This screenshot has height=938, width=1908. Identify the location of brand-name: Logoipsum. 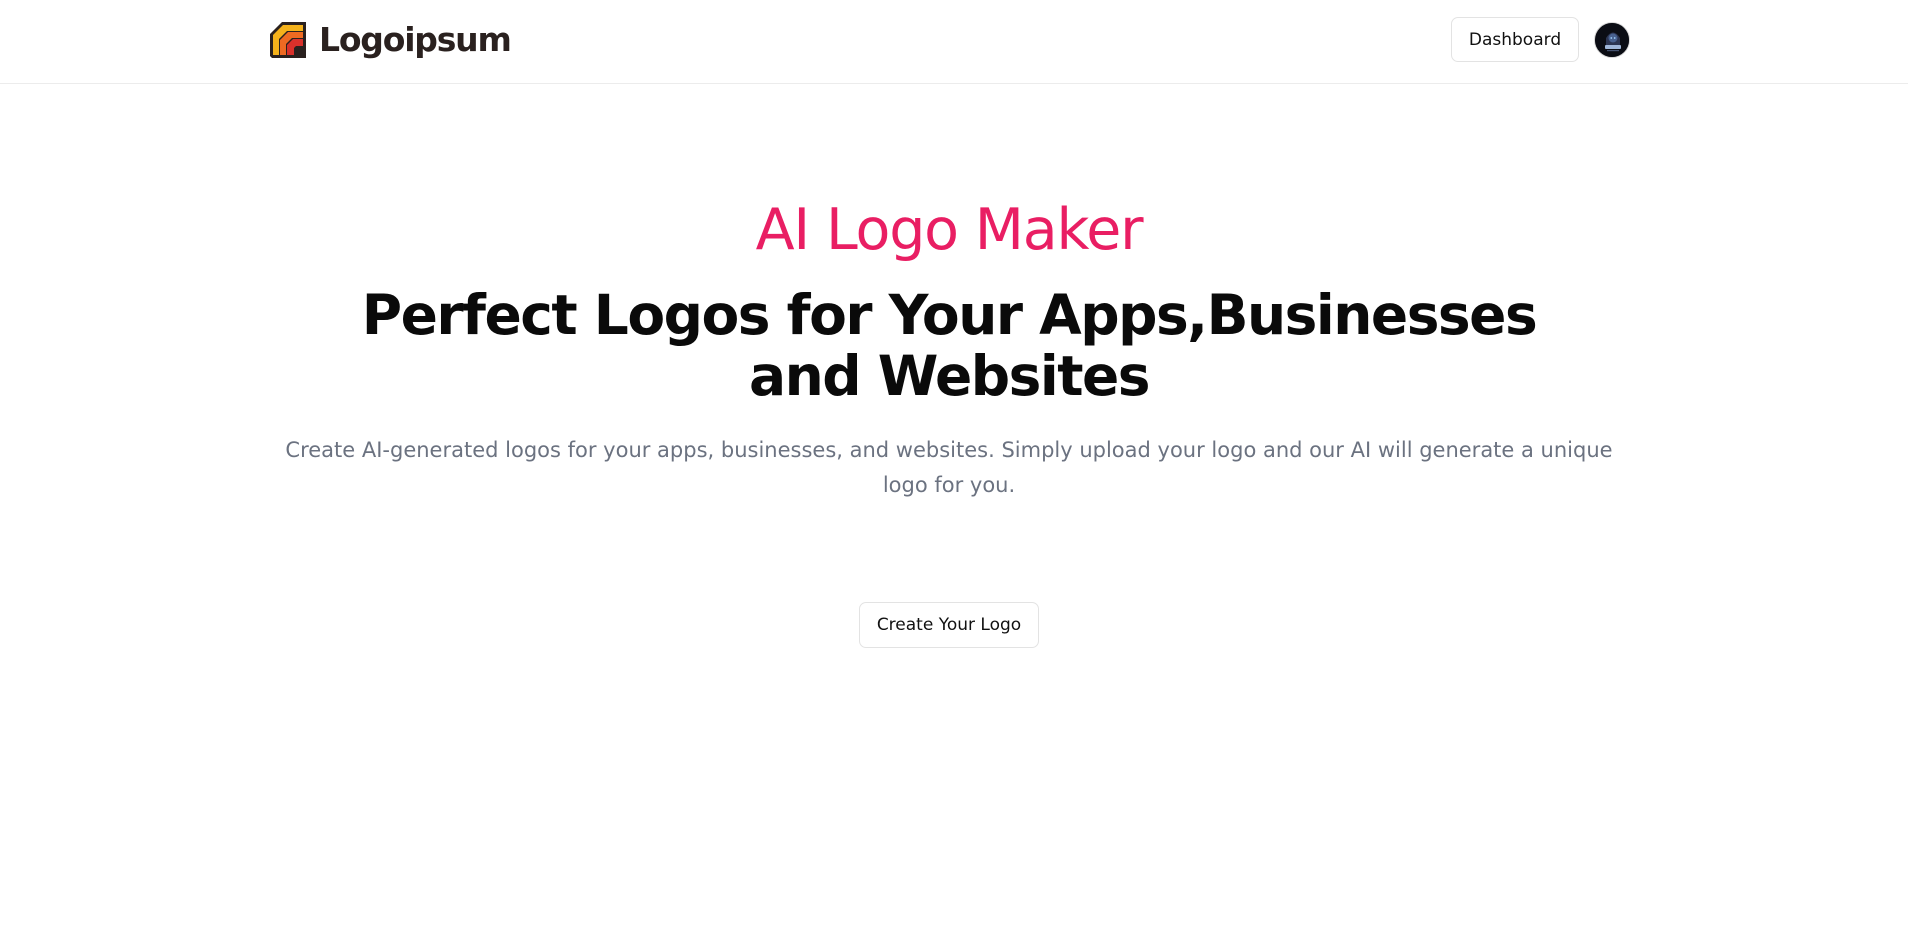
(415, 39).